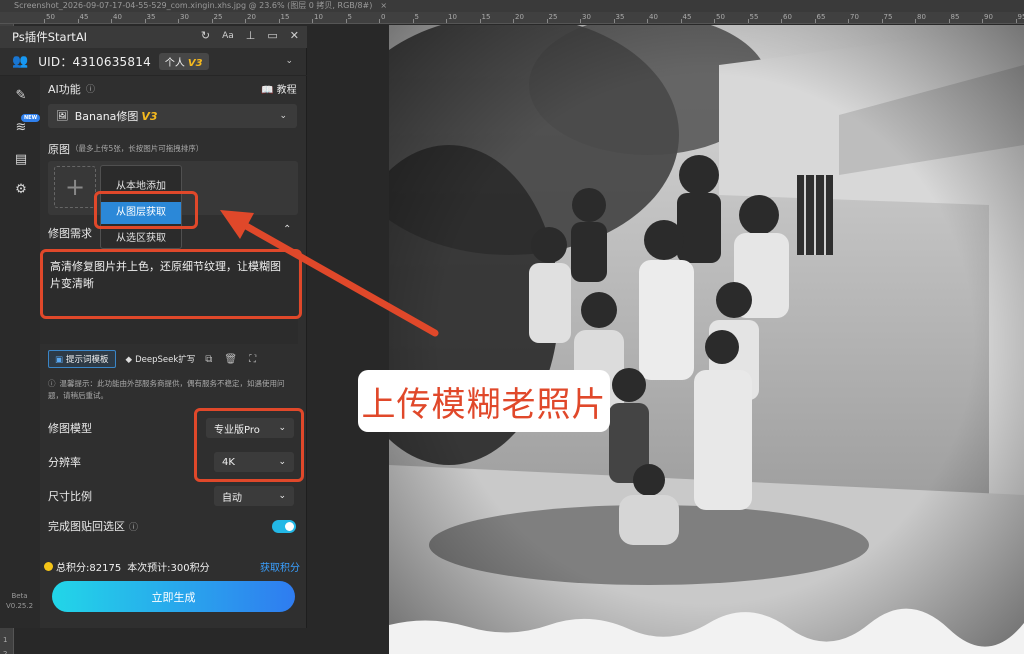  What do you see at coordinates (89, 568) in the screenshot?
I see `total-points: 总积分:82175` at bounding box center [89, 568].